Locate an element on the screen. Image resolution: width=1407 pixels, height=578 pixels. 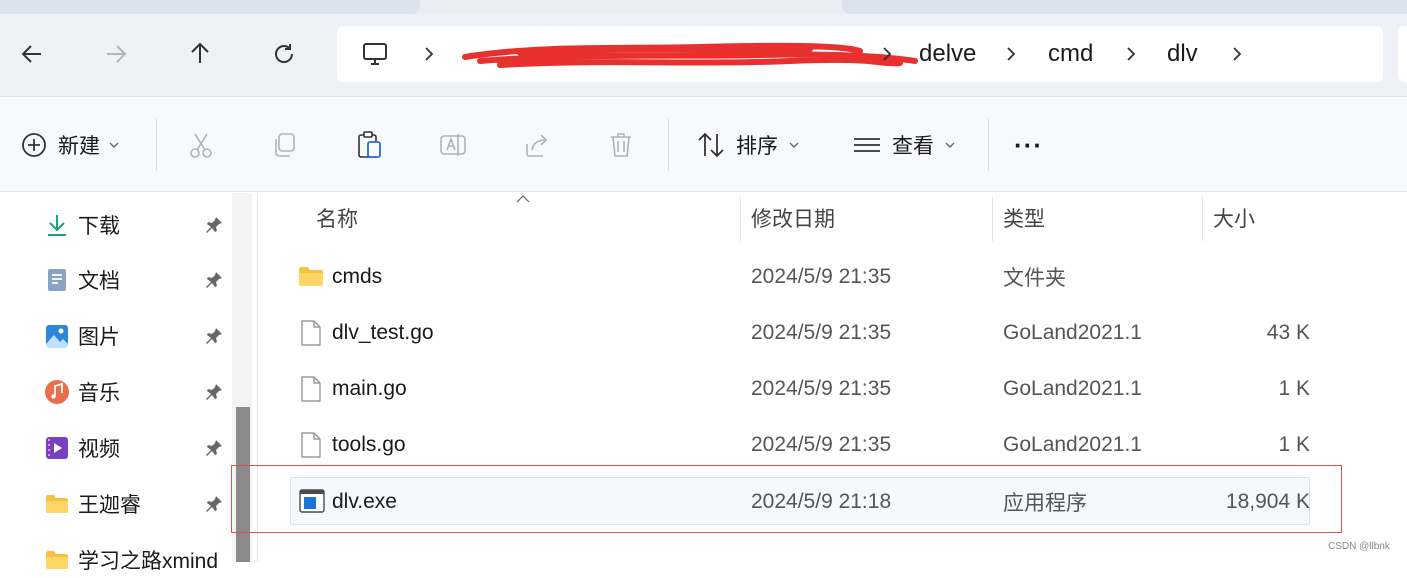
sort-label: 排序 is located at coordinates (757, 146).